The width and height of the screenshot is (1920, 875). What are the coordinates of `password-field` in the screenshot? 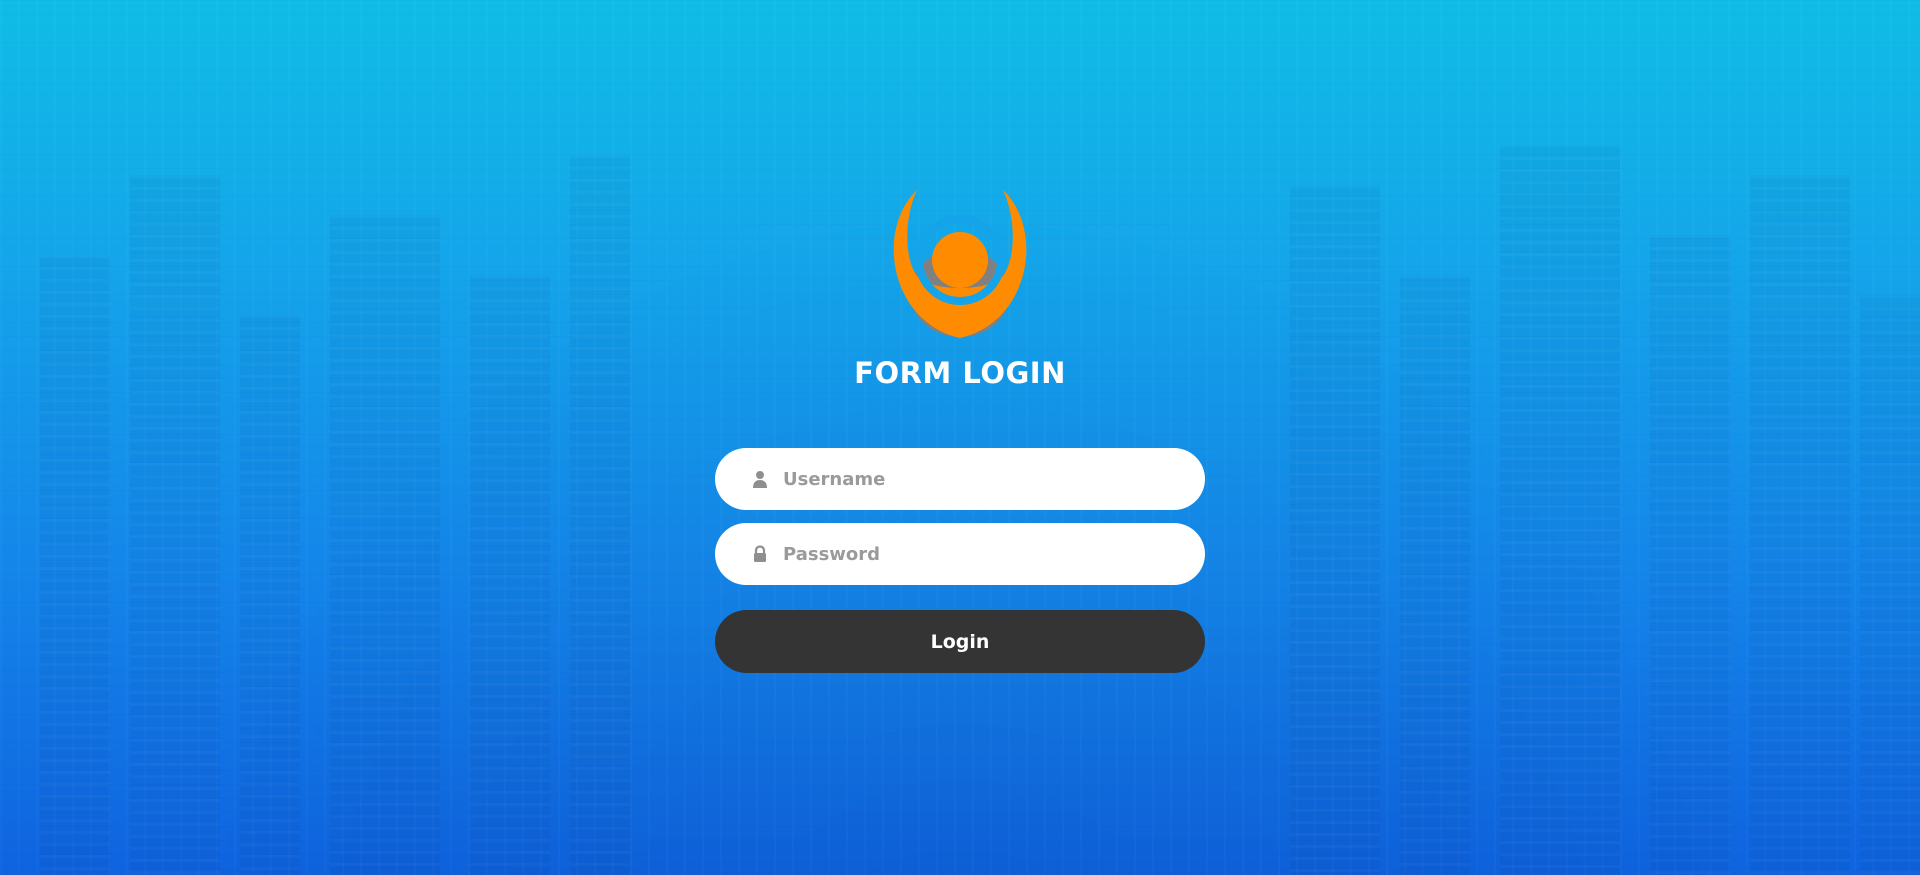 It's located at (960, 554).